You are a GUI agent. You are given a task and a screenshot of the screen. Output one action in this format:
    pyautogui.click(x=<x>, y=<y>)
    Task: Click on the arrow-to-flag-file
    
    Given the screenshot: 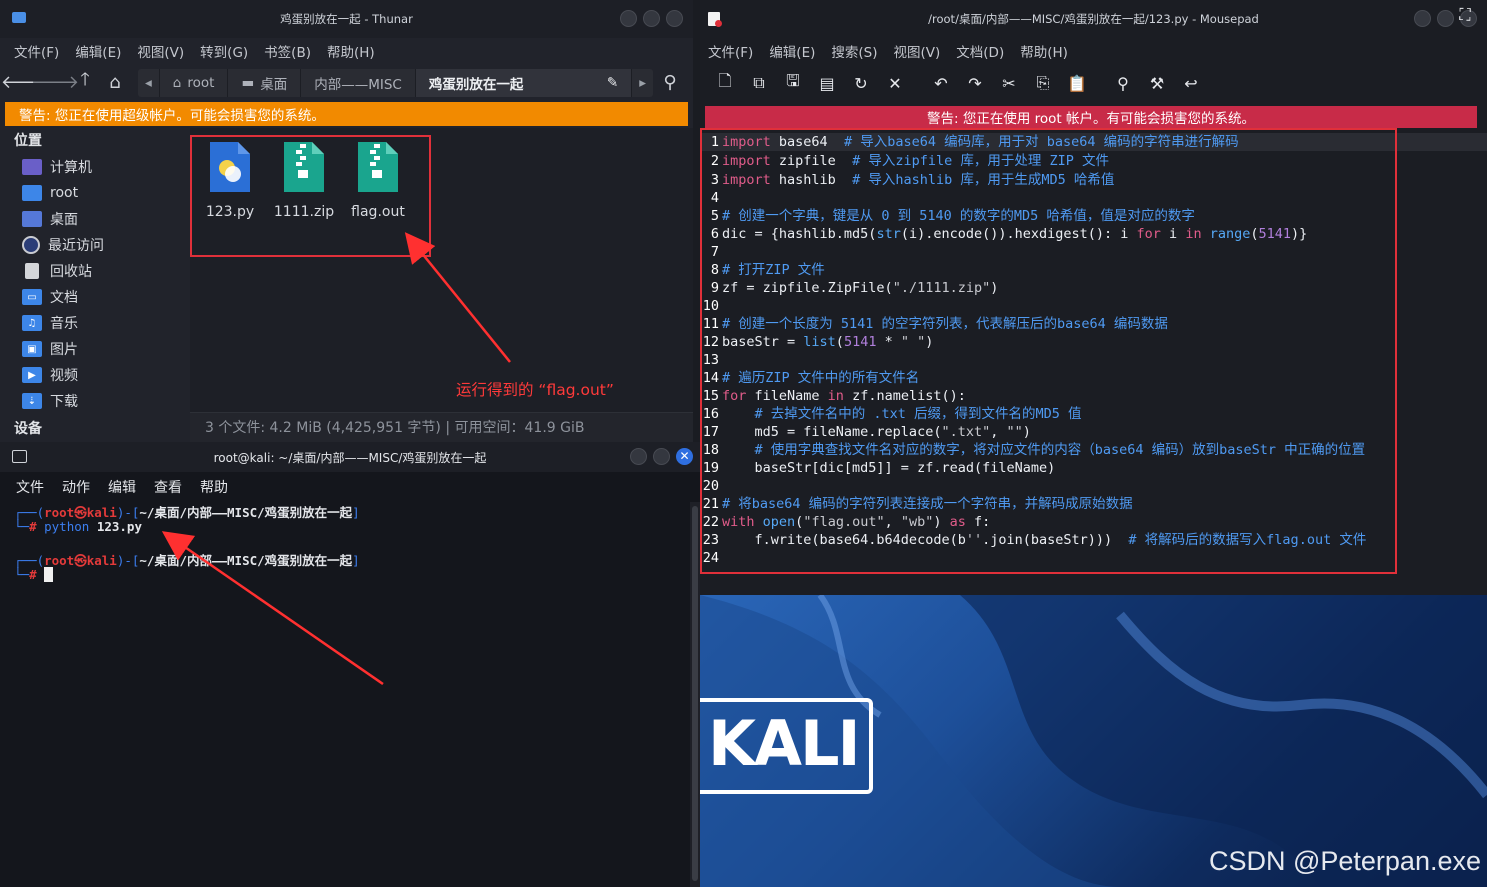 What is the action you would take?
    pyautogui.click(x=457, y=297)
    